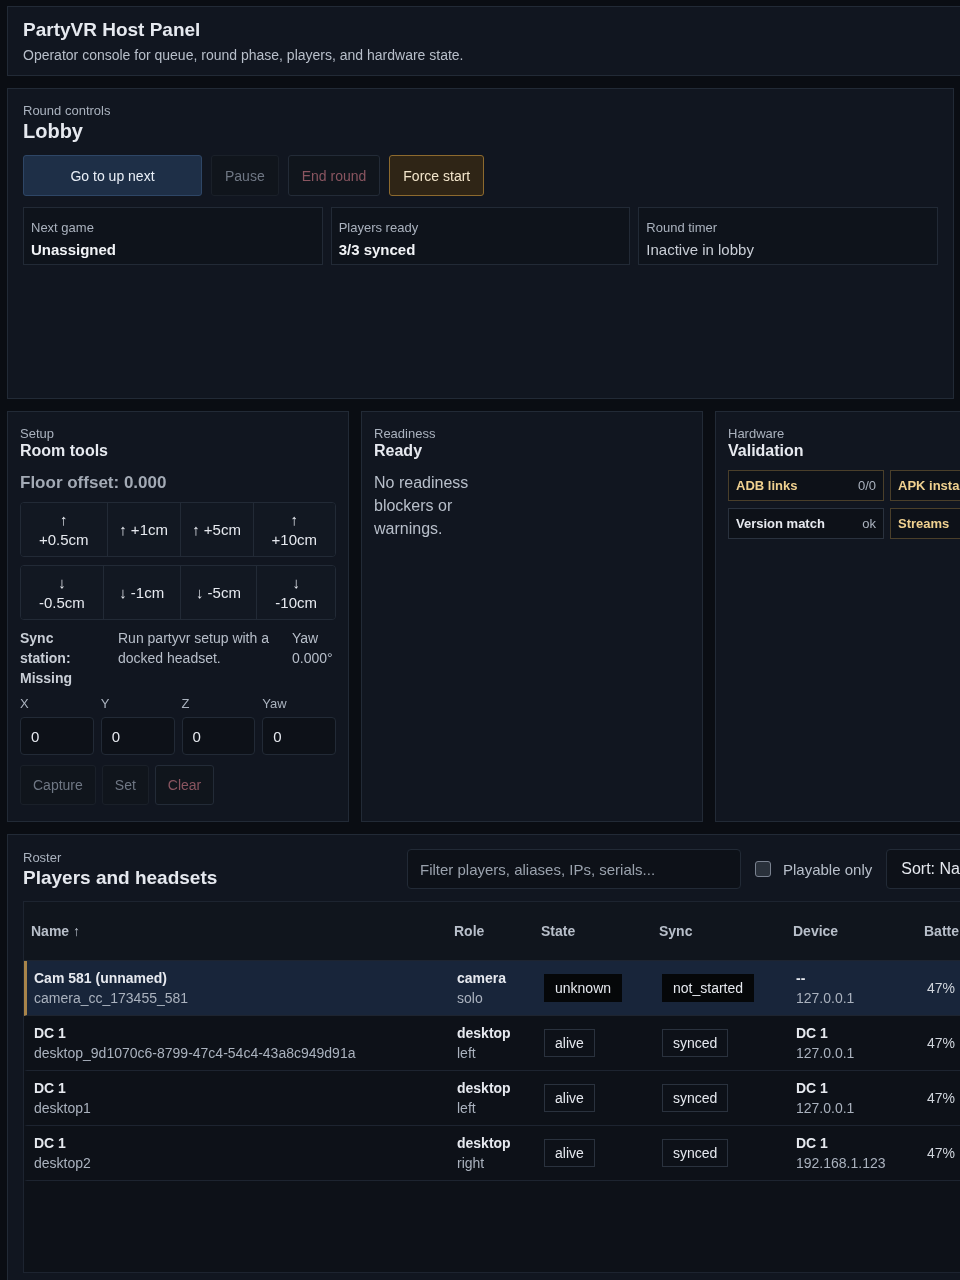 The width and height of the screenshot is (960, 1280). I want to click on player-side: solo, so click(470, 998).